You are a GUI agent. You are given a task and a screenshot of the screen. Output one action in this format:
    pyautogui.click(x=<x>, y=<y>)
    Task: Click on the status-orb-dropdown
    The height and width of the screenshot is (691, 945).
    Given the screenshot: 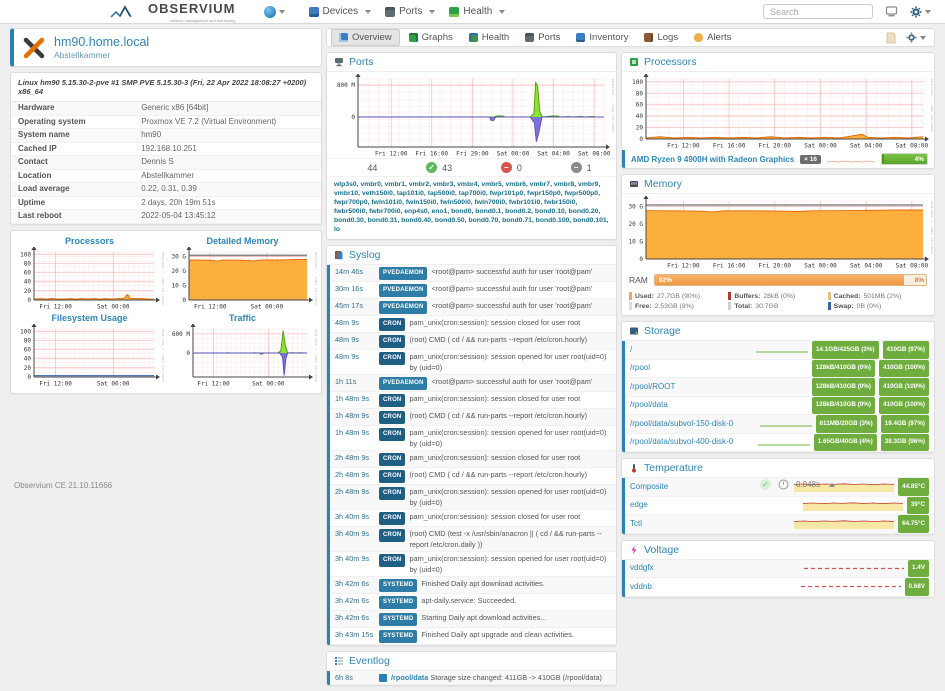 What is the action you would take?
    pyautogui.click(x=274, y=12)
    